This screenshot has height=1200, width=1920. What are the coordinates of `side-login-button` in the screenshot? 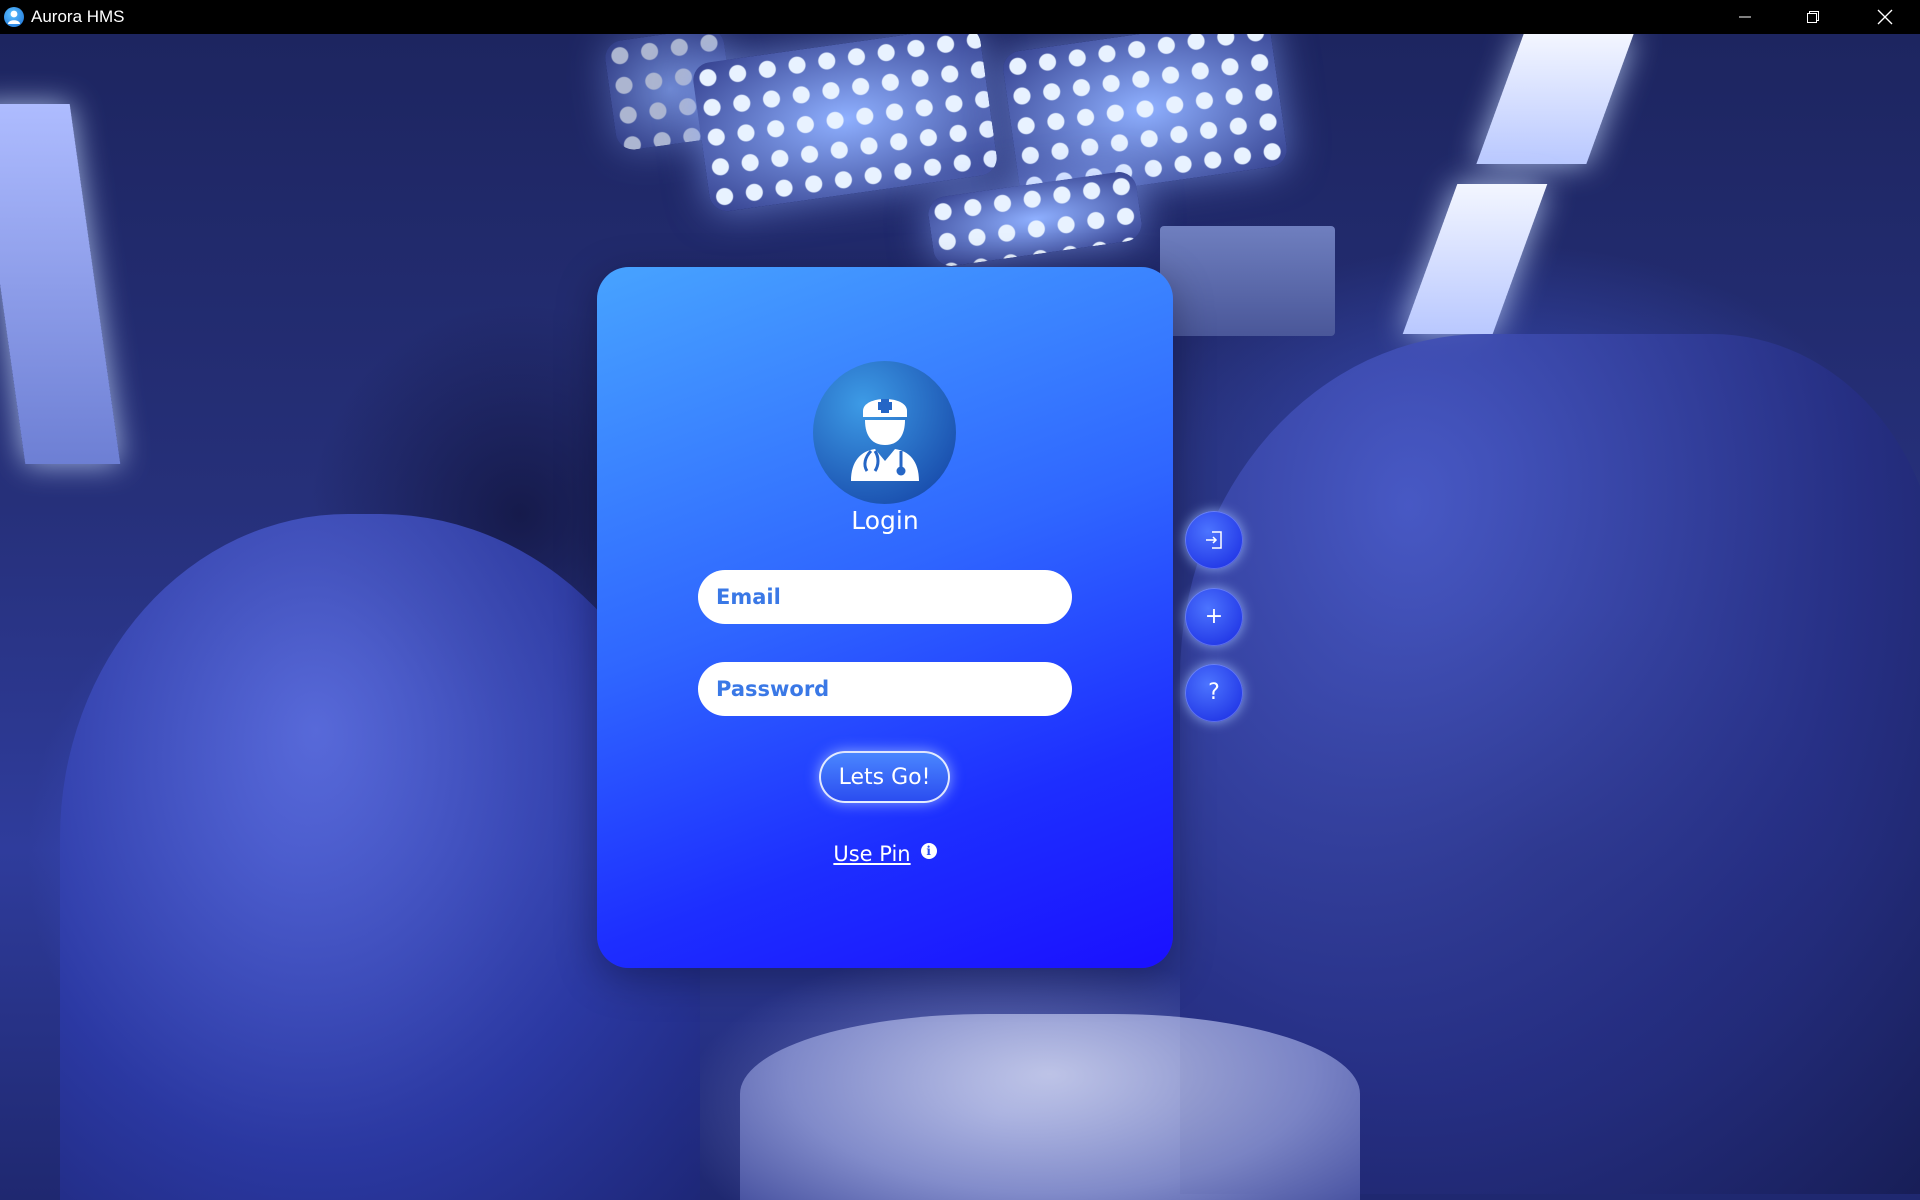 It's located at (1214, 540).